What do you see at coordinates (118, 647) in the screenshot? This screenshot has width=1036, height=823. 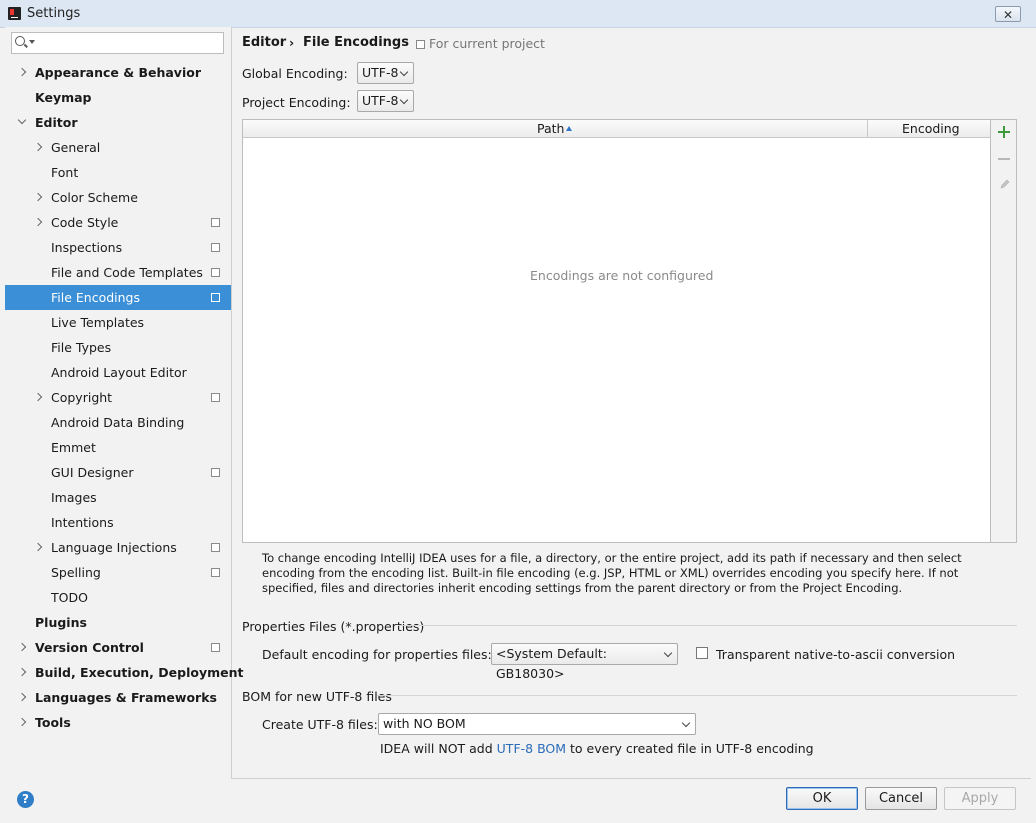 I see `sidebar-item-version-control: Version Control` at bounding box center [118, 647].